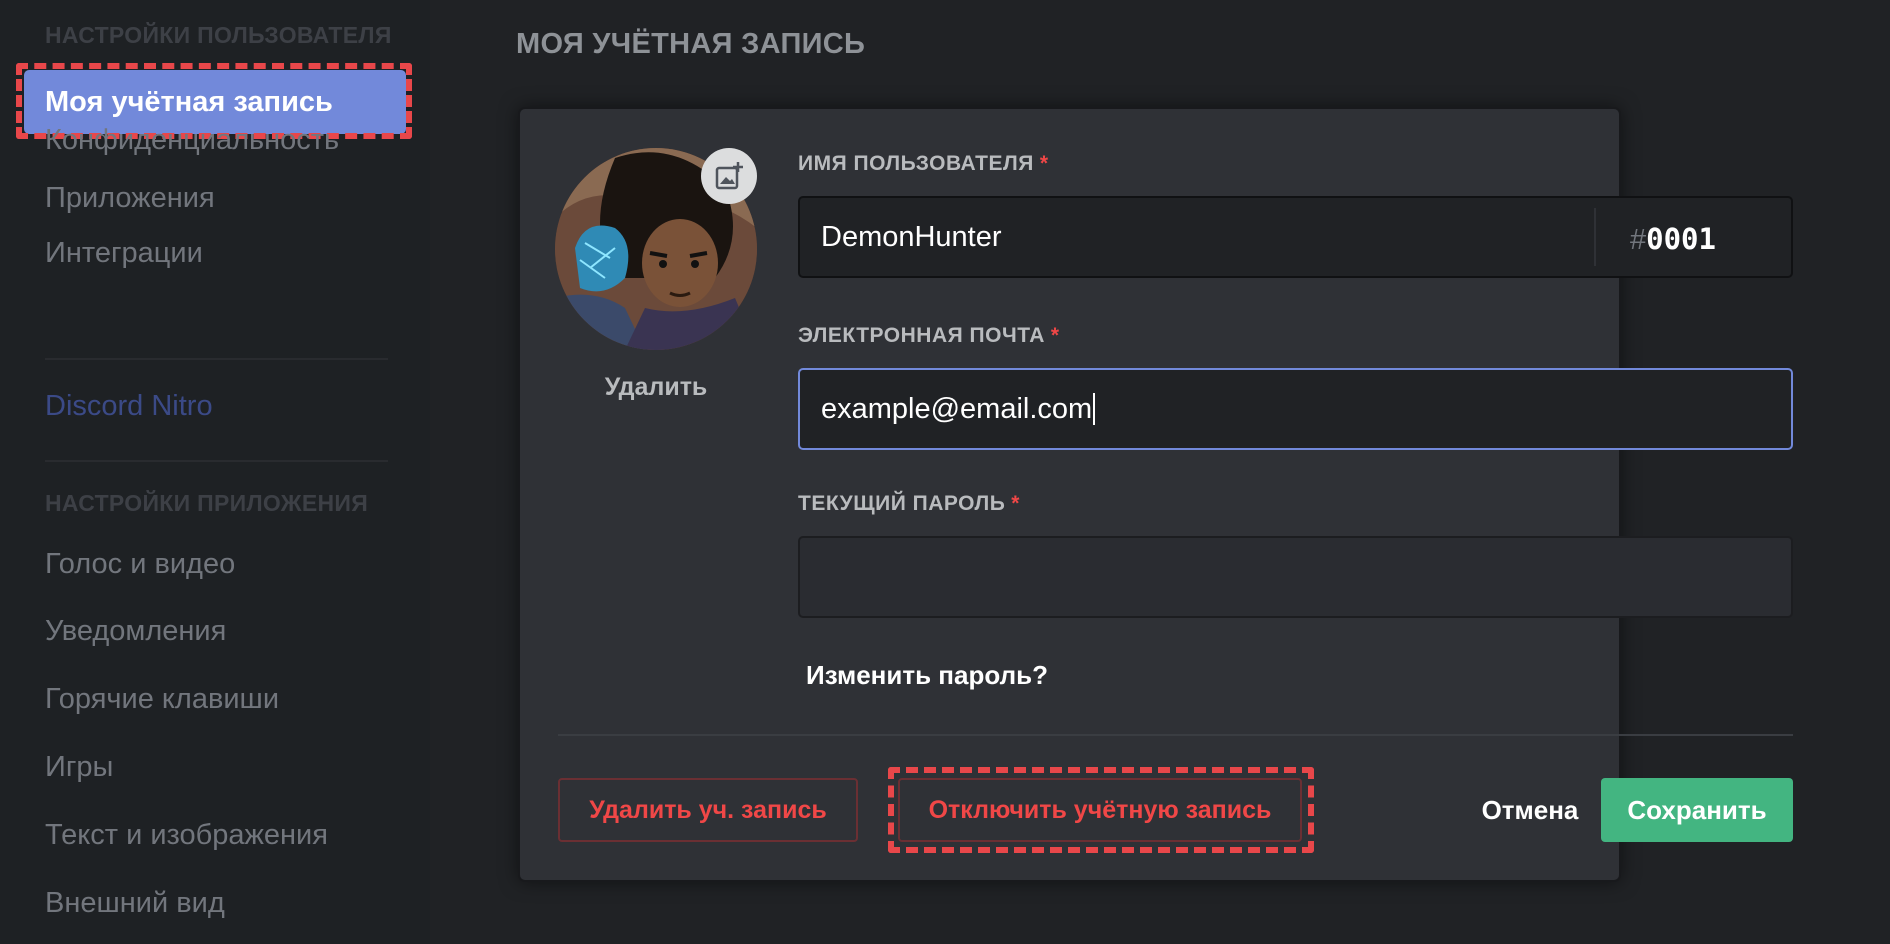  What do you see at coordinates (1094, 409) in the screenshot?
I see `text-cursor` at bounding box center [1094, 409].